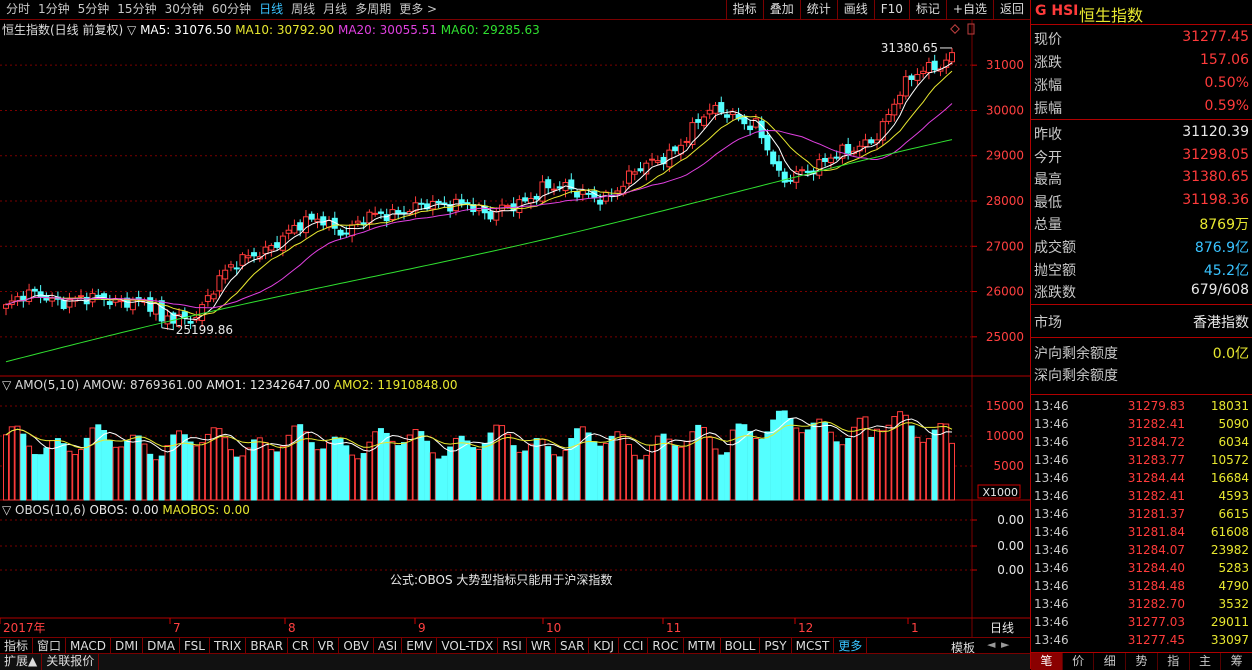 This screenshot has width=1252, height=670. Describe the element at coordinates (301, 646) in the screenshot. I see `indicator-tab-8: CR` at that location.